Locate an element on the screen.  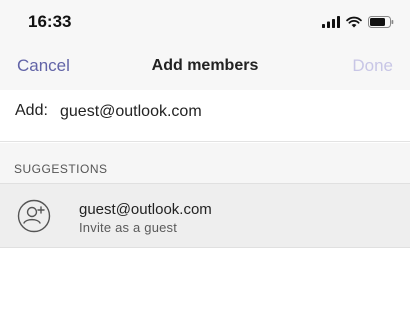
navigation-bar: Cancel Add members Done is located at coordinates (205, 67).